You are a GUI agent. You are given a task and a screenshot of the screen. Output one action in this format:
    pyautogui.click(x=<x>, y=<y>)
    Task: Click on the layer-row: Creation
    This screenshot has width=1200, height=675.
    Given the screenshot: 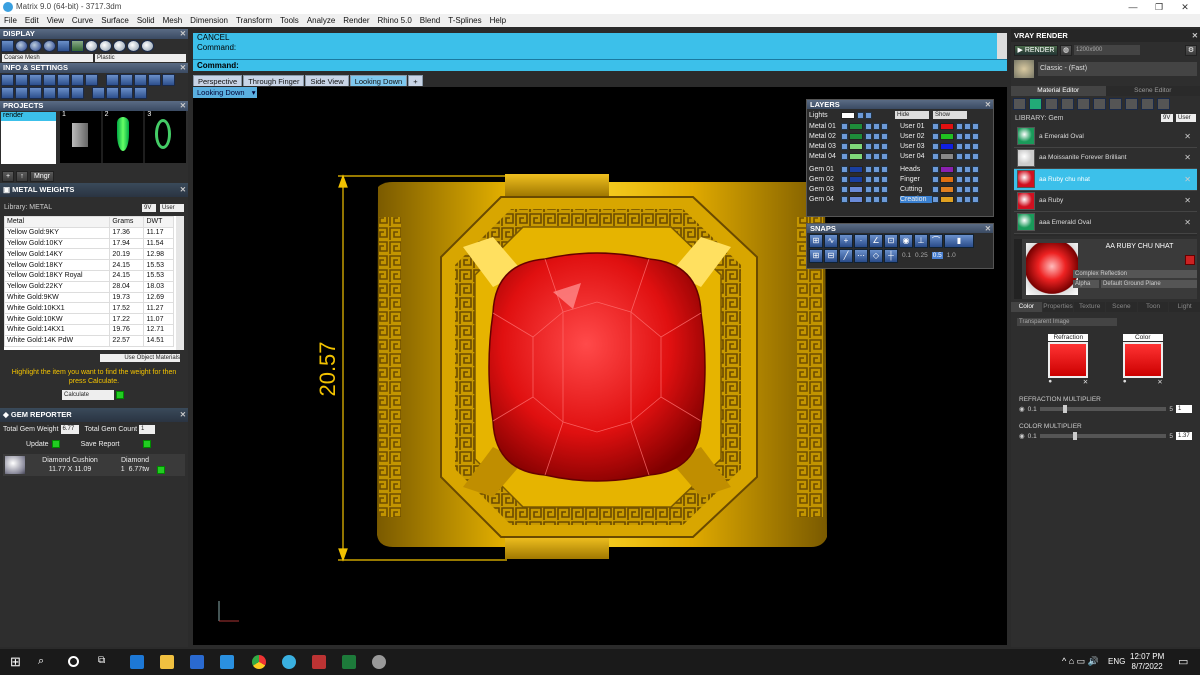 What is the action you would take?
    pyautogui.click(x=945, y=199)
    